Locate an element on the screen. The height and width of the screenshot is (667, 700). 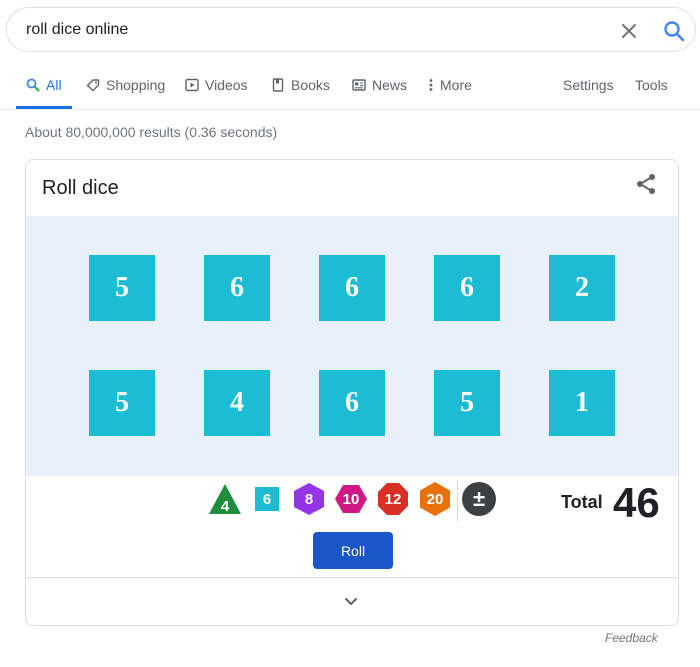
picker-label: 20 is located at coordinates (435, 499).